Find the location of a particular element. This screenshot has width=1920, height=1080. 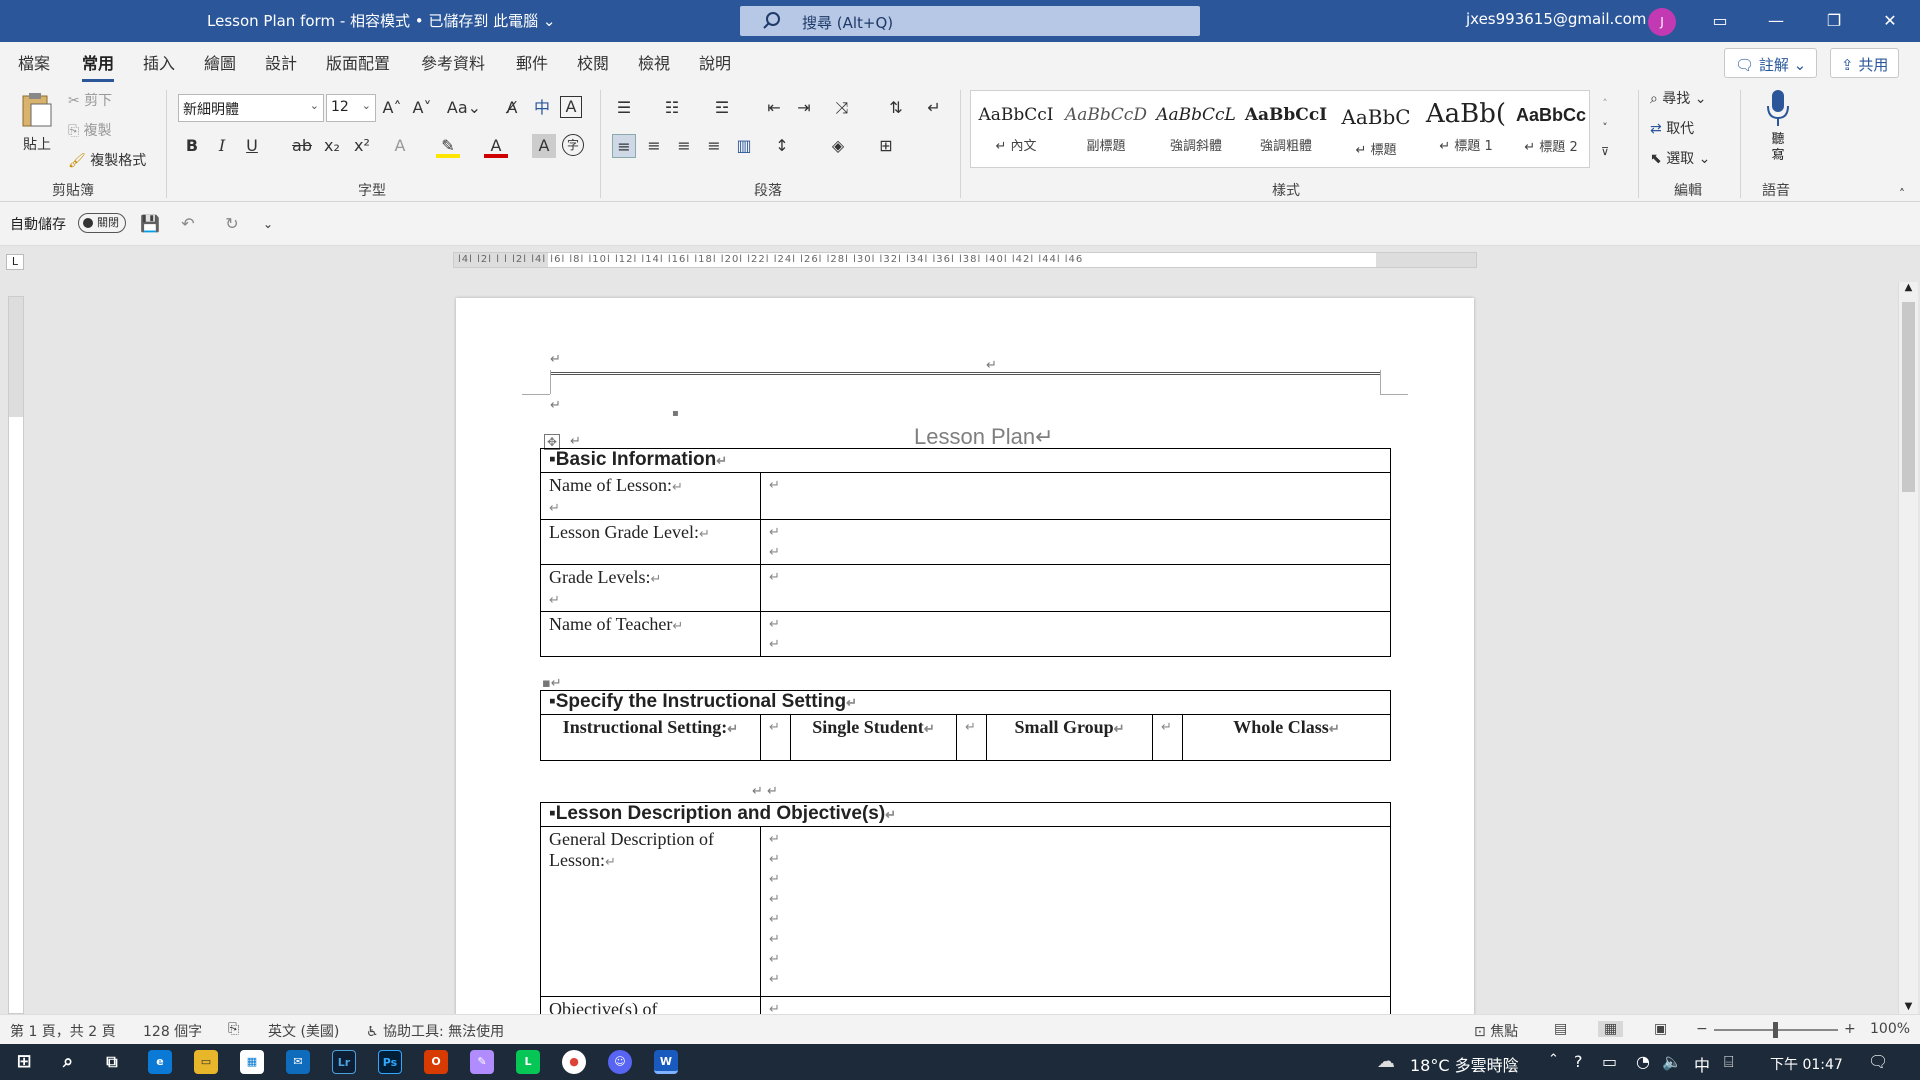

search-icon: ⌕ is located at coordinates (68, 1062).